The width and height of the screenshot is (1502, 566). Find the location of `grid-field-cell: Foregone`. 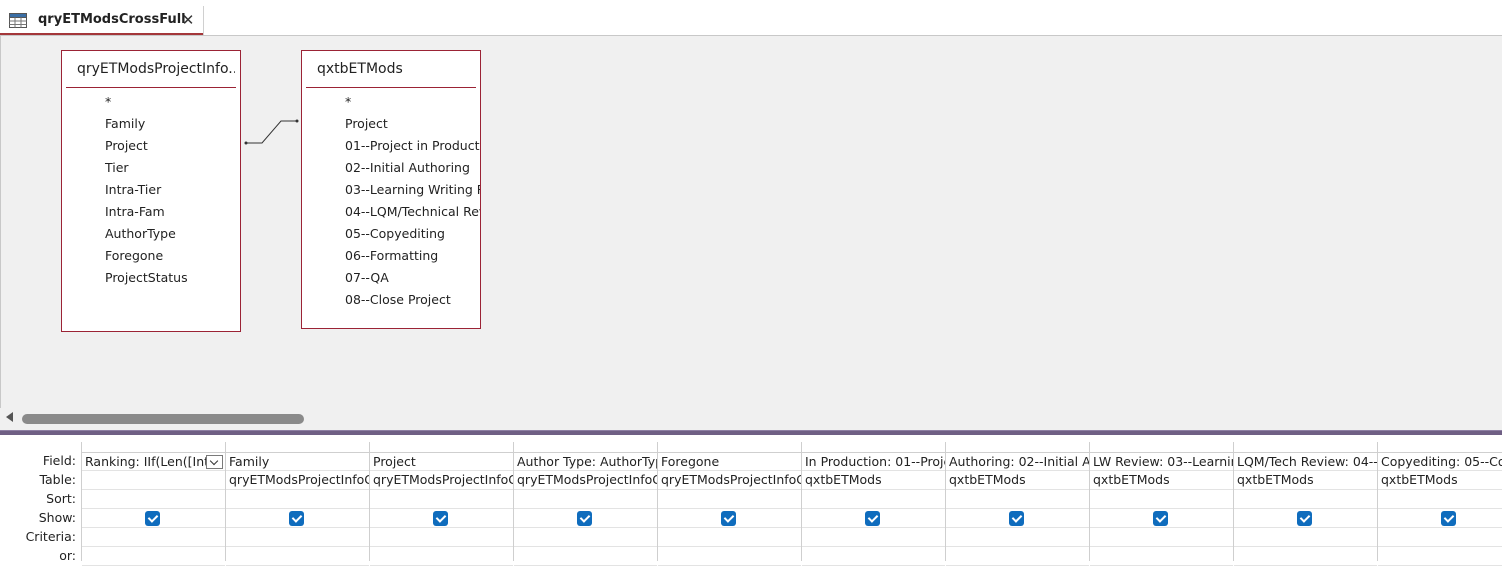

grid-field-cell: Foregone is located at coordinates (729, 461).